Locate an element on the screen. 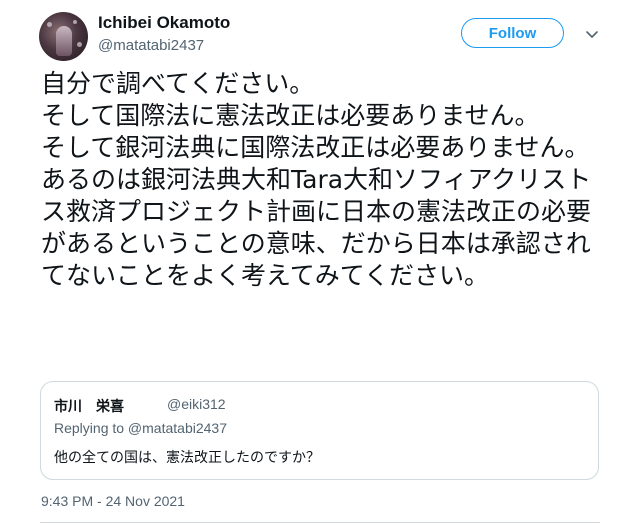 Image resolution: width=640 pixels, height=525 pixels. user-avatar is located at coordinates (63, 36).